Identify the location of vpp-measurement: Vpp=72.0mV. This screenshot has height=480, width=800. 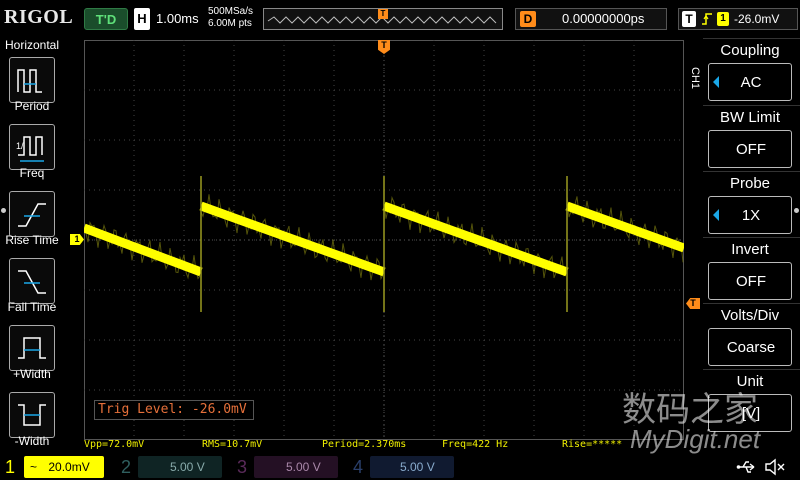
(114, 444).